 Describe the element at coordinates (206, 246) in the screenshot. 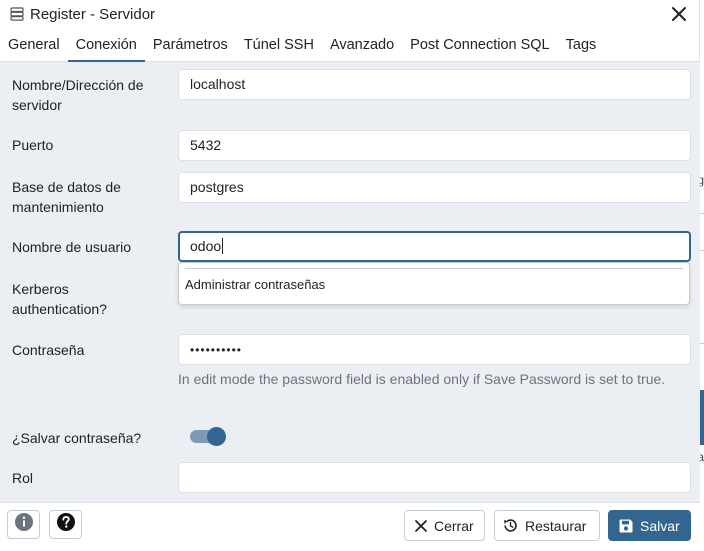

I see `username-value: odoo` at that location.